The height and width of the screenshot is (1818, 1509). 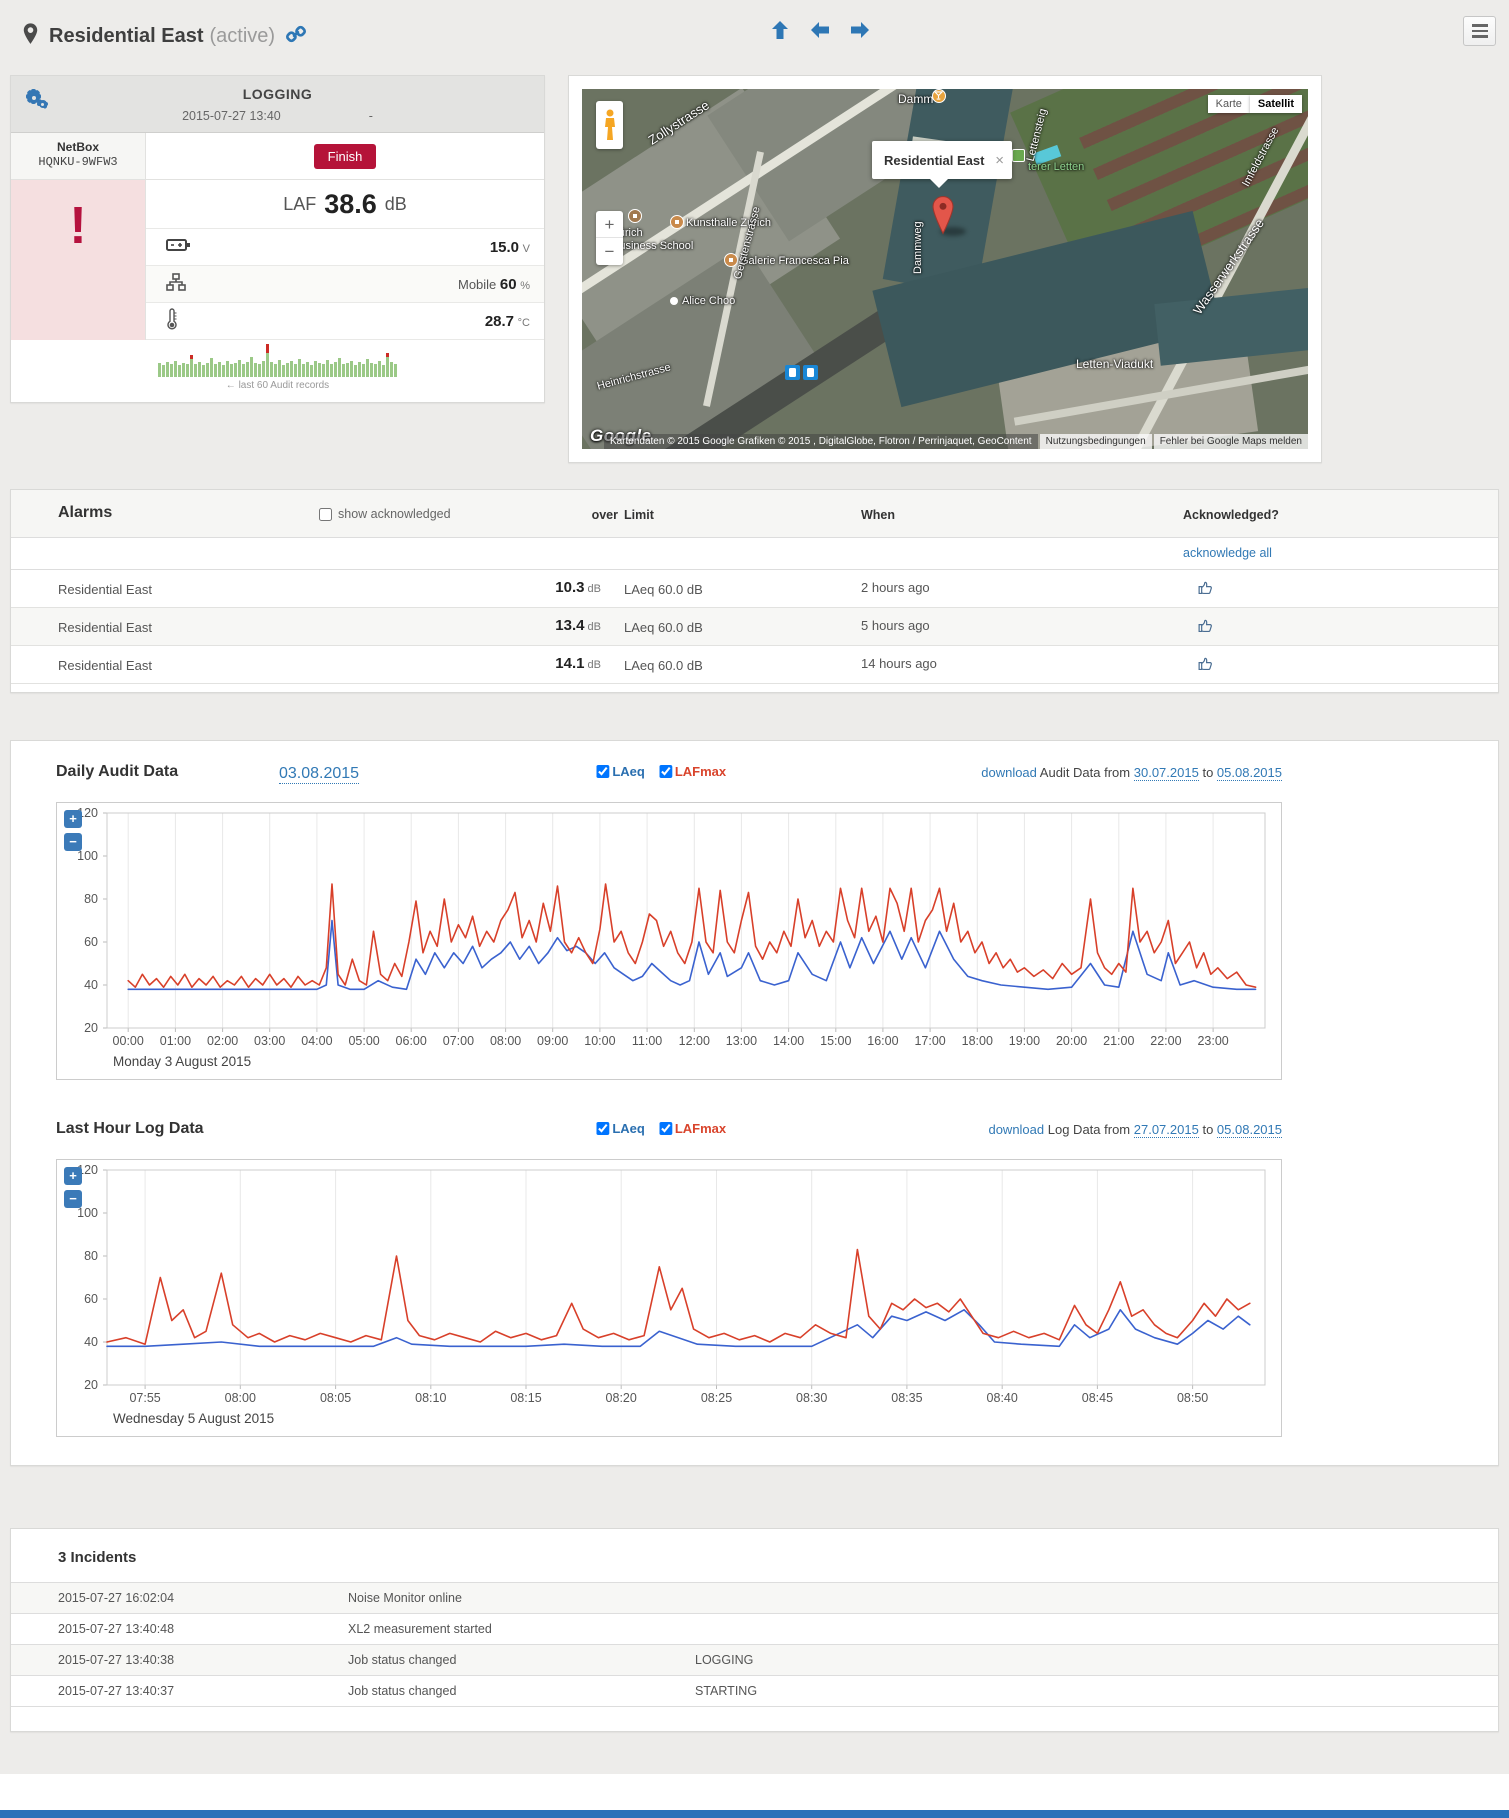 I want to click on info-window-close-icon: ×, so click(x=995, y=160).